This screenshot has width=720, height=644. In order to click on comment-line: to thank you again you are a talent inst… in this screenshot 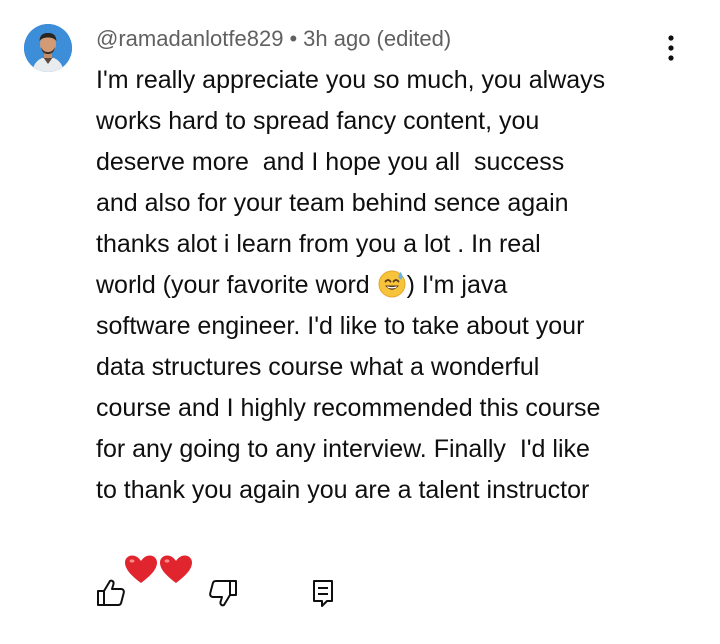, I will do `click(343, 490)`.